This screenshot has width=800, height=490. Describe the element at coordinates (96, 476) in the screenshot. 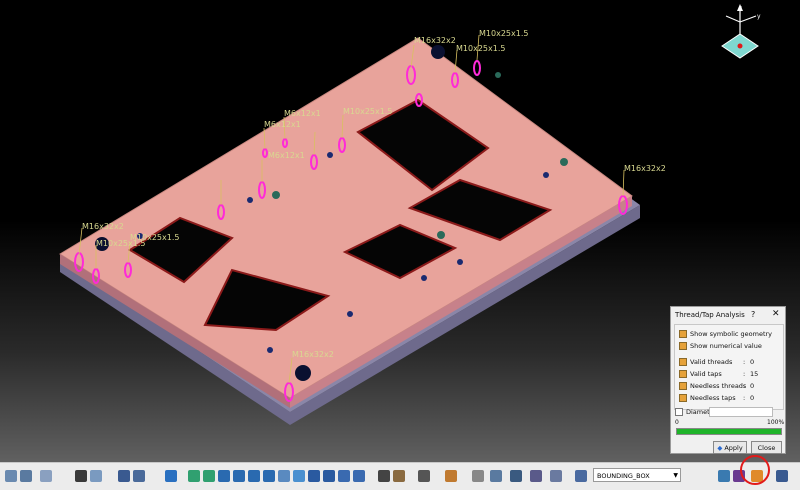

I see `comment-icon` at that location.